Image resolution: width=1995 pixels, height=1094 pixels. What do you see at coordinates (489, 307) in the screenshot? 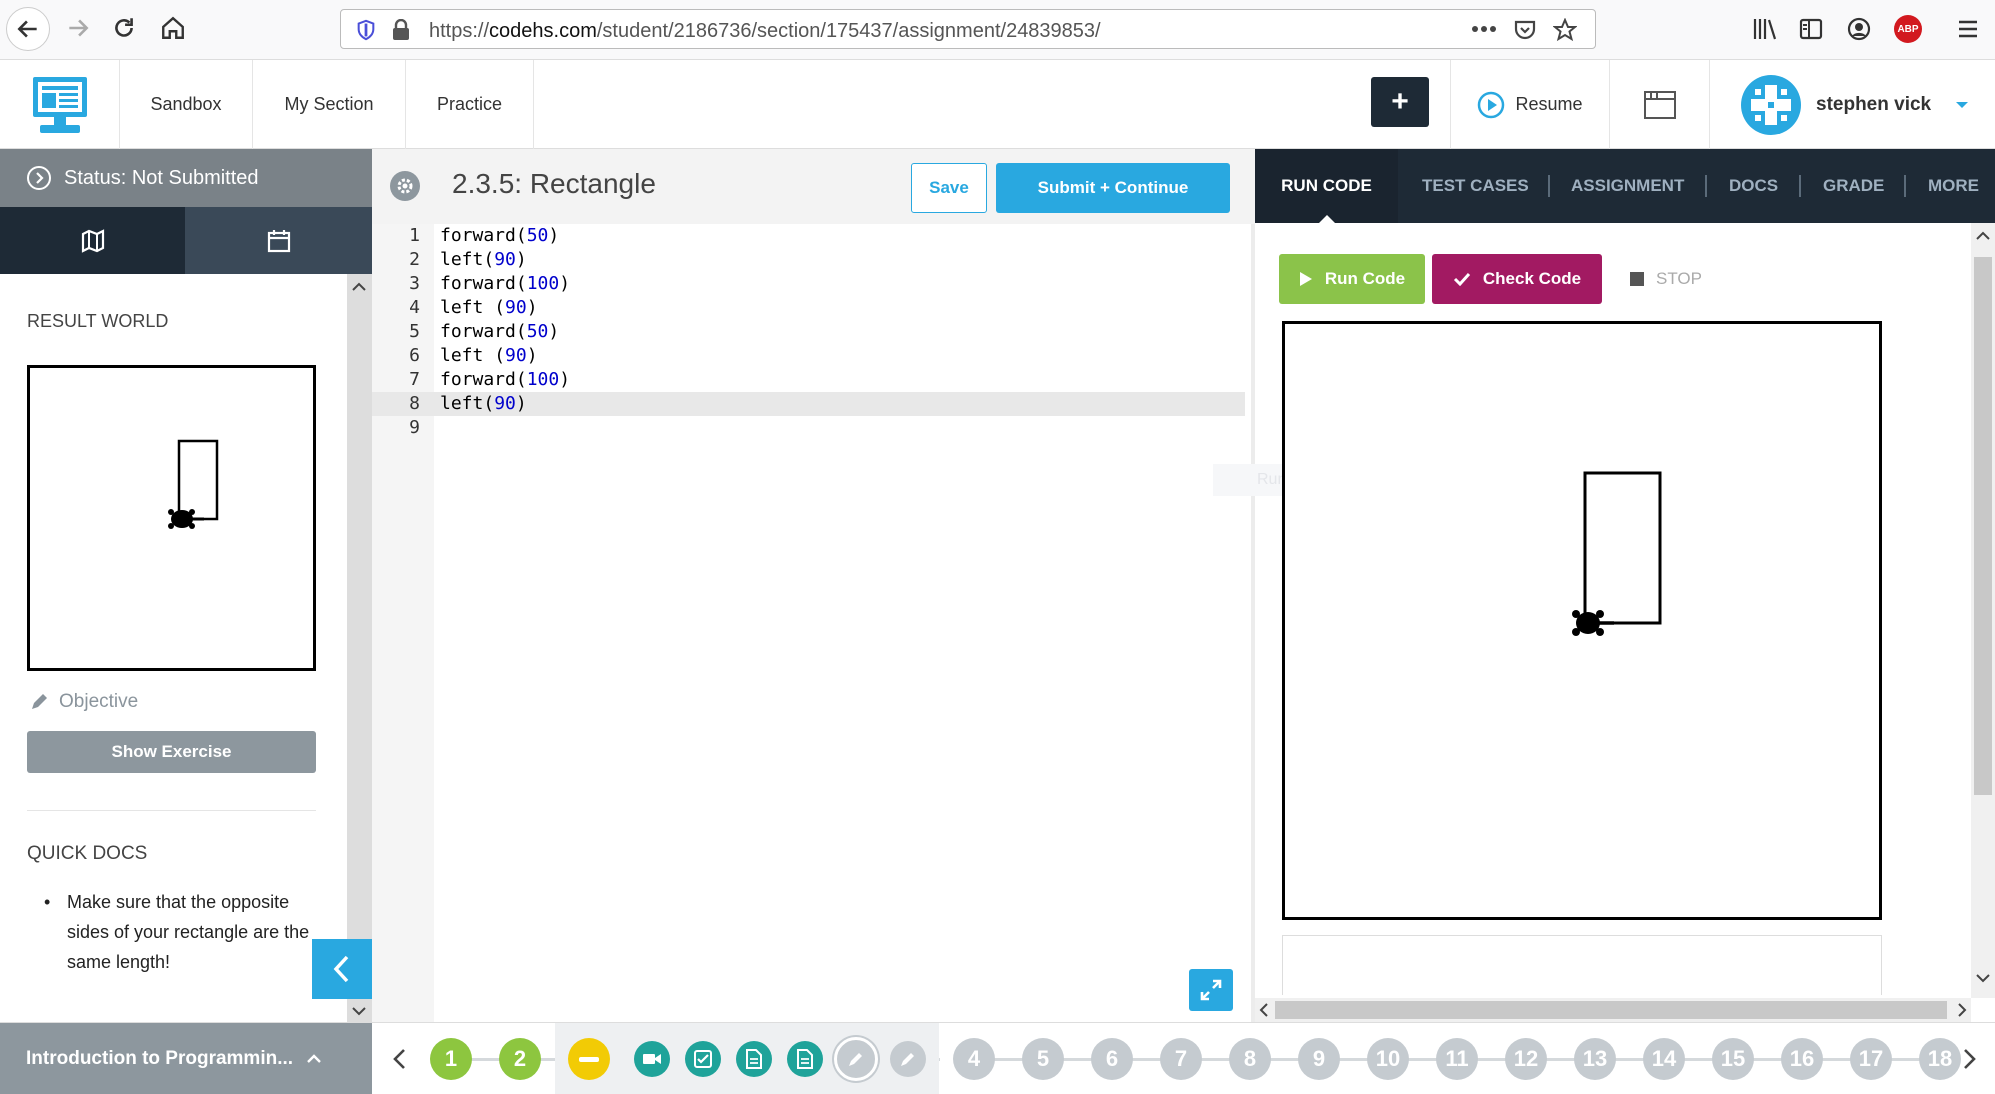
I see `code-text: left (90)` at bounding box center [489, 307].